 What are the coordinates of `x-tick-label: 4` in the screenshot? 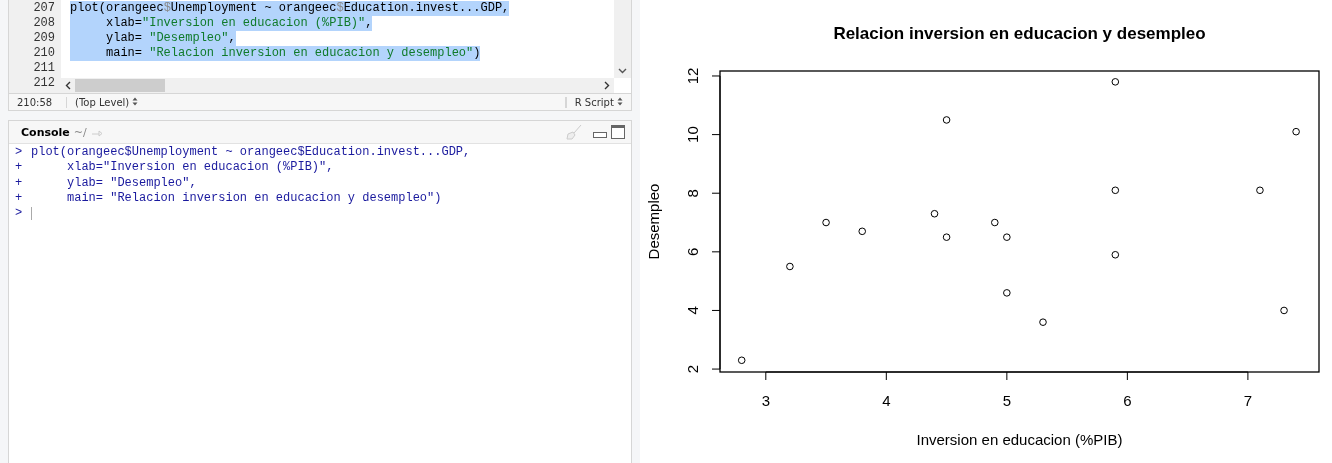 It's located at (886, 400).